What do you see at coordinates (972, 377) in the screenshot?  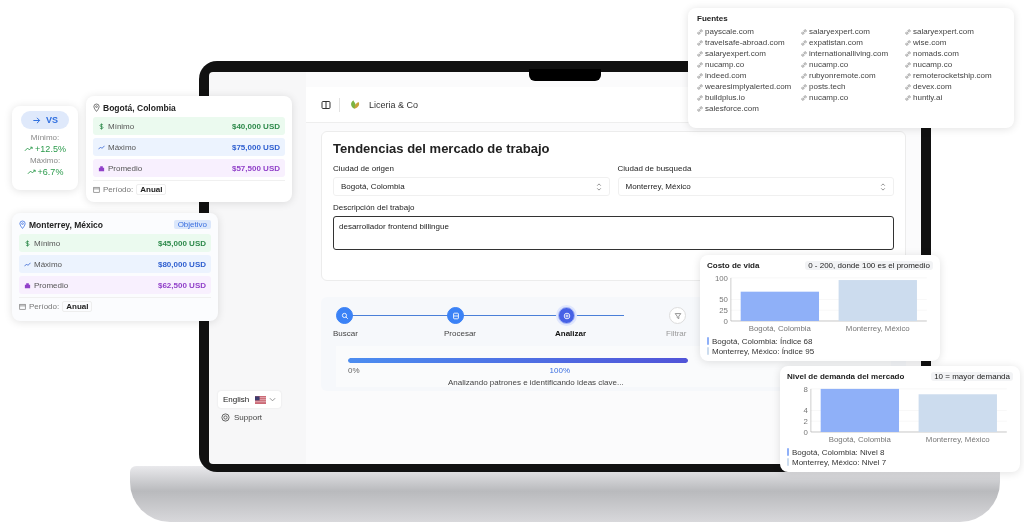 I see `scale-badge: 10 = mayor demanda` at bounding box center [972, 377].